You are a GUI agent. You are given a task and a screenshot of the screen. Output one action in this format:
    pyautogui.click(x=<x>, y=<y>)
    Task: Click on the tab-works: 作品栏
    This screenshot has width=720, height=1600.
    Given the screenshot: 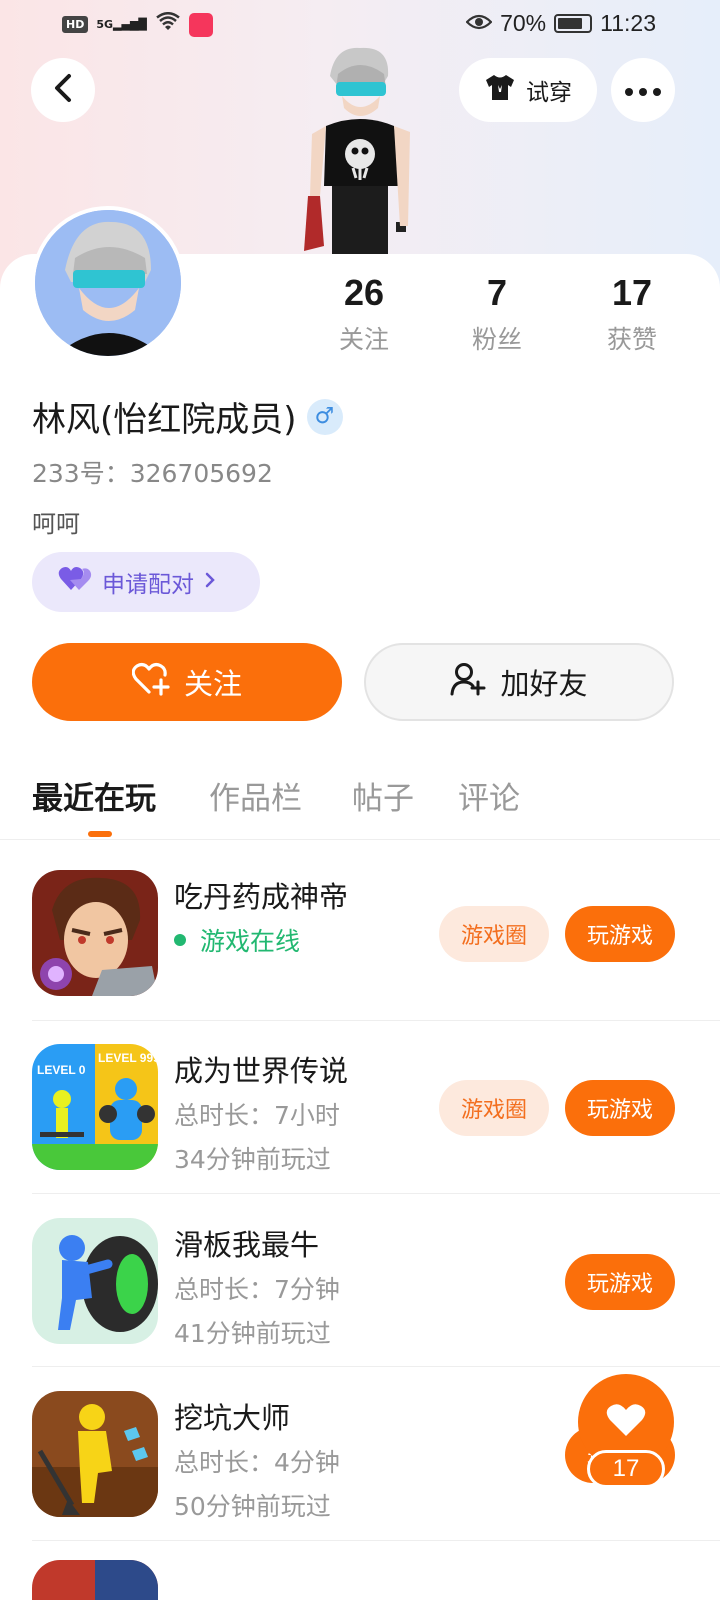 What is the action you would take?
    pyautogui.click(x=255, y=795)
    